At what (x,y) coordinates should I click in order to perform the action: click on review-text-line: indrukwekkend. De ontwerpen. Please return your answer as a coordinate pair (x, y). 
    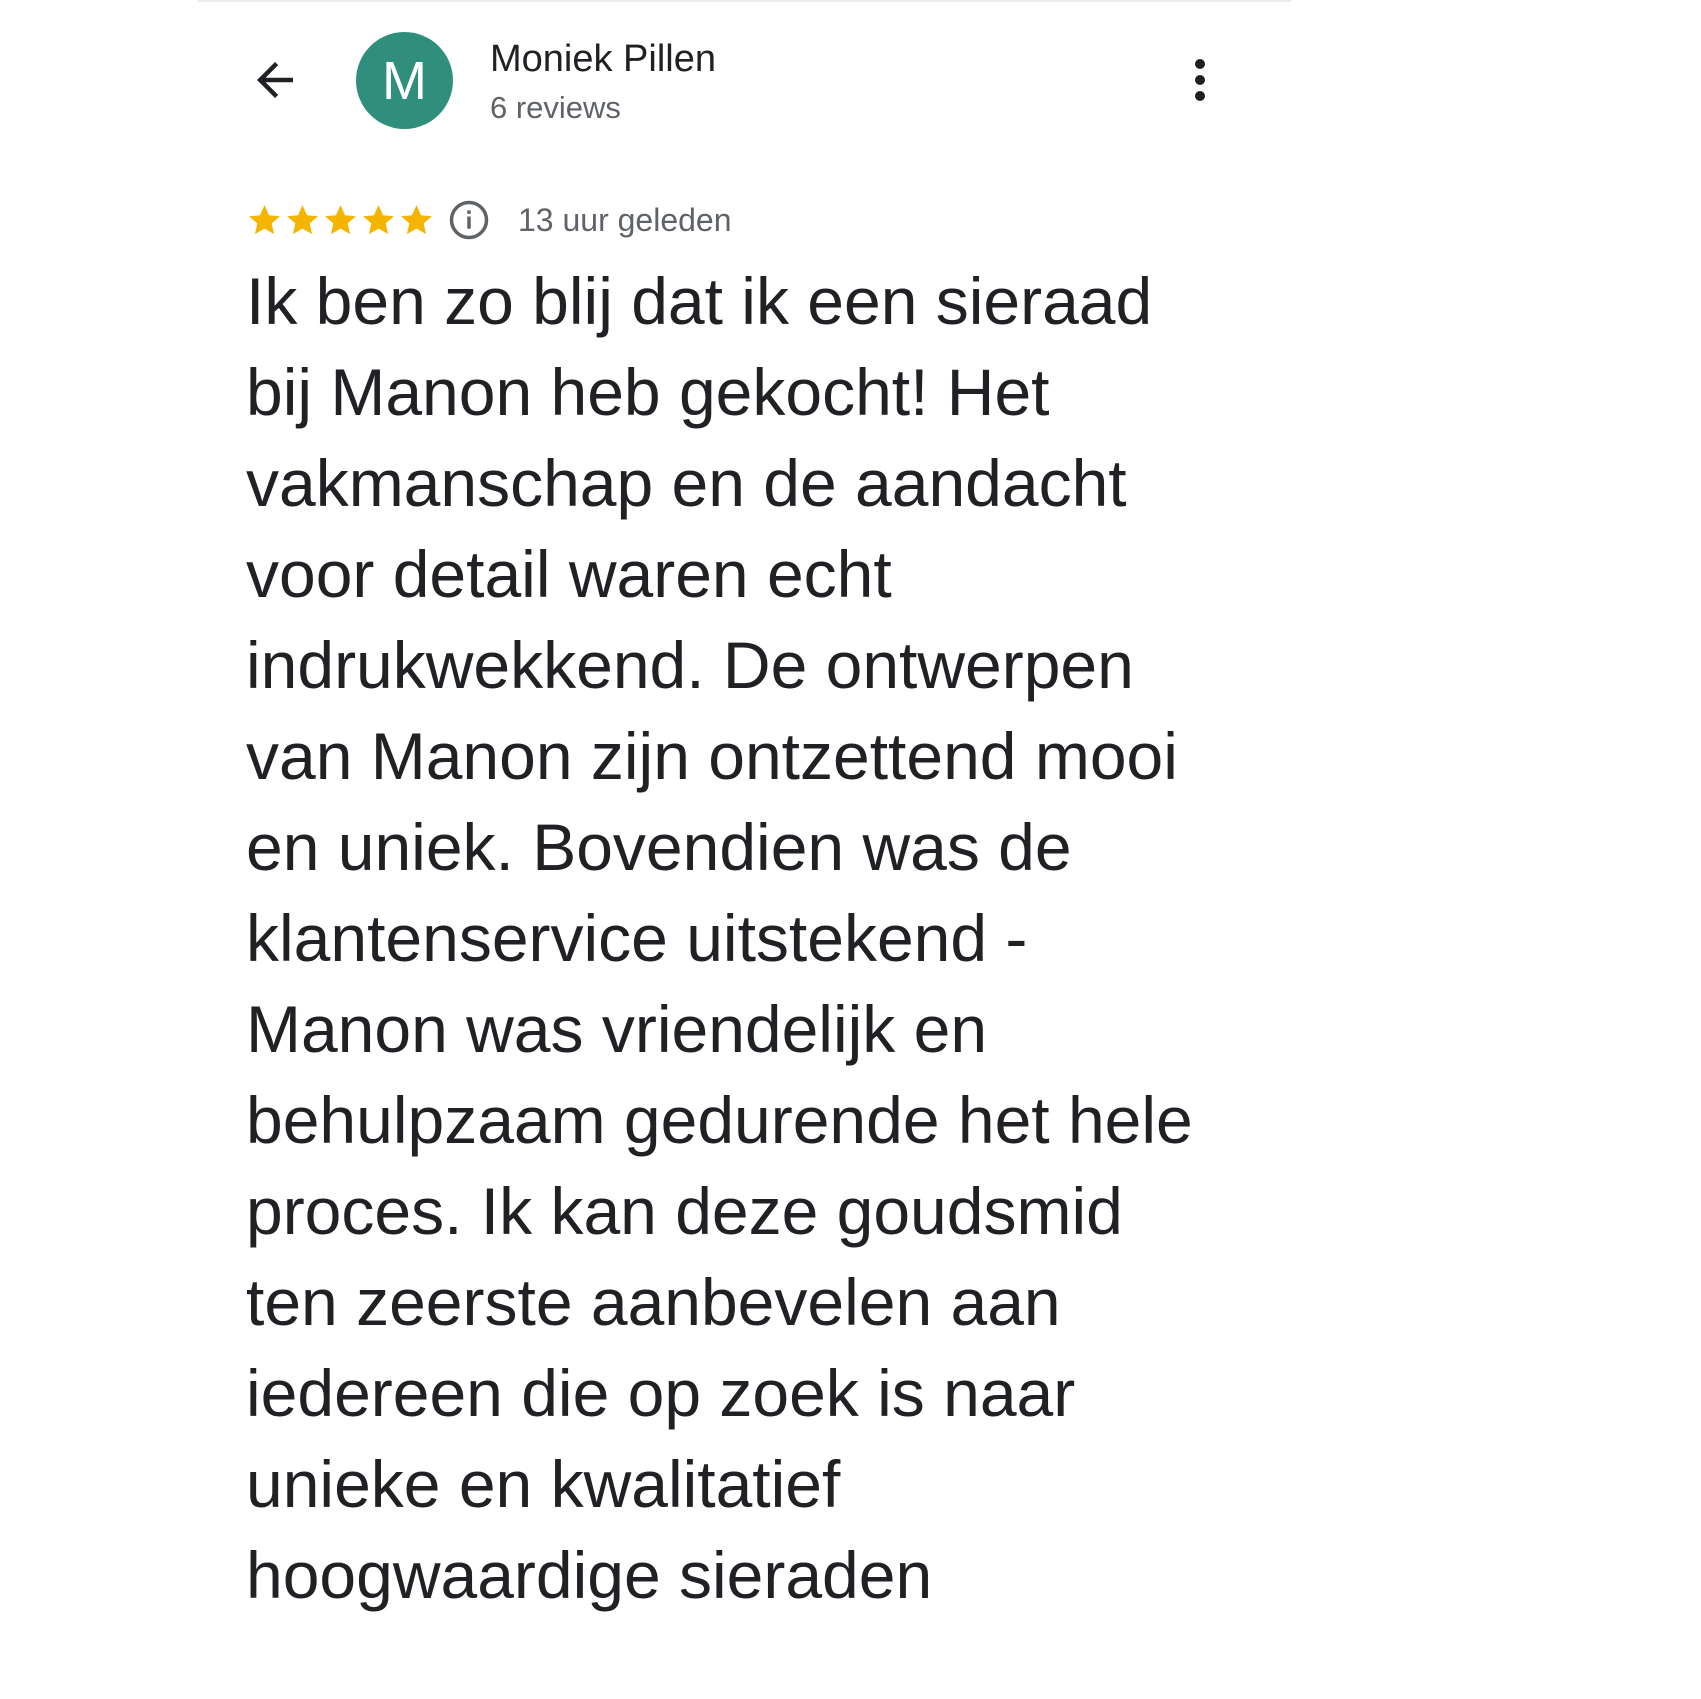
    Looking at the image, I should click on (690, 665).